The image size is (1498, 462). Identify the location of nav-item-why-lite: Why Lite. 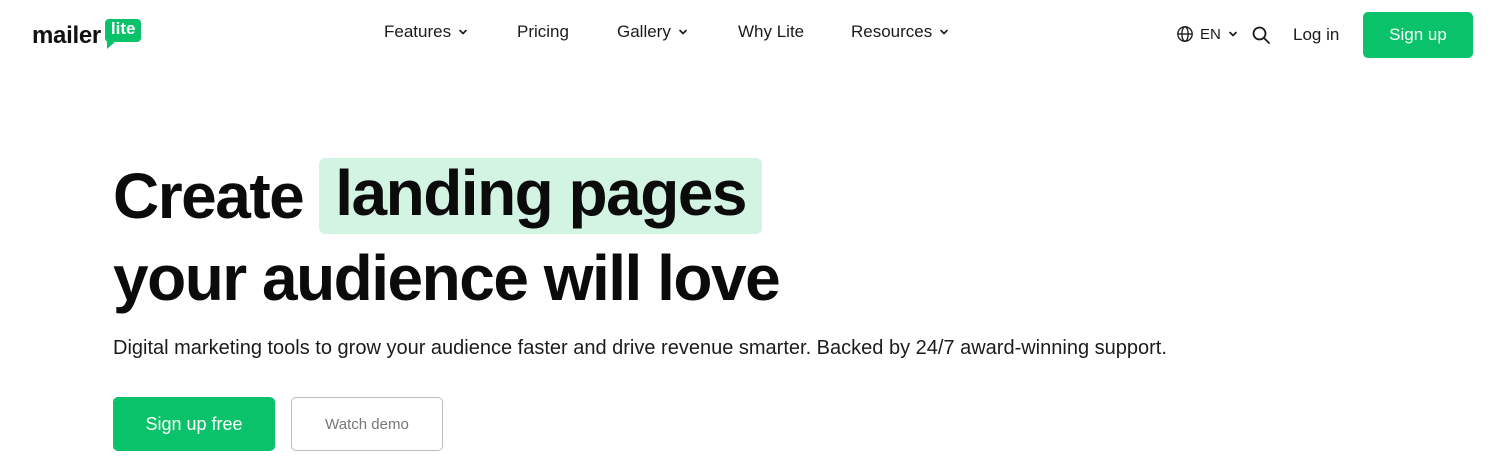
(771, 32).